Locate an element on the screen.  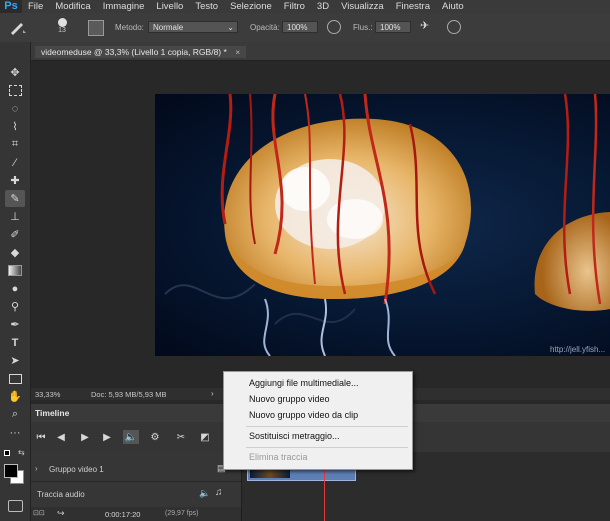
quick-selection-tool-icon: ⌇ is located at coordinates (15, 126).